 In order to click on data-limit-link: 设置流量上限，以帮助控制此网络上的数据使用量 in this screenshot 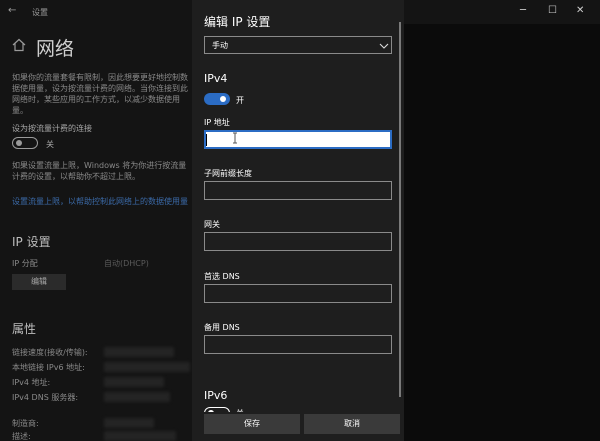, I will do `click(100, 201)`.